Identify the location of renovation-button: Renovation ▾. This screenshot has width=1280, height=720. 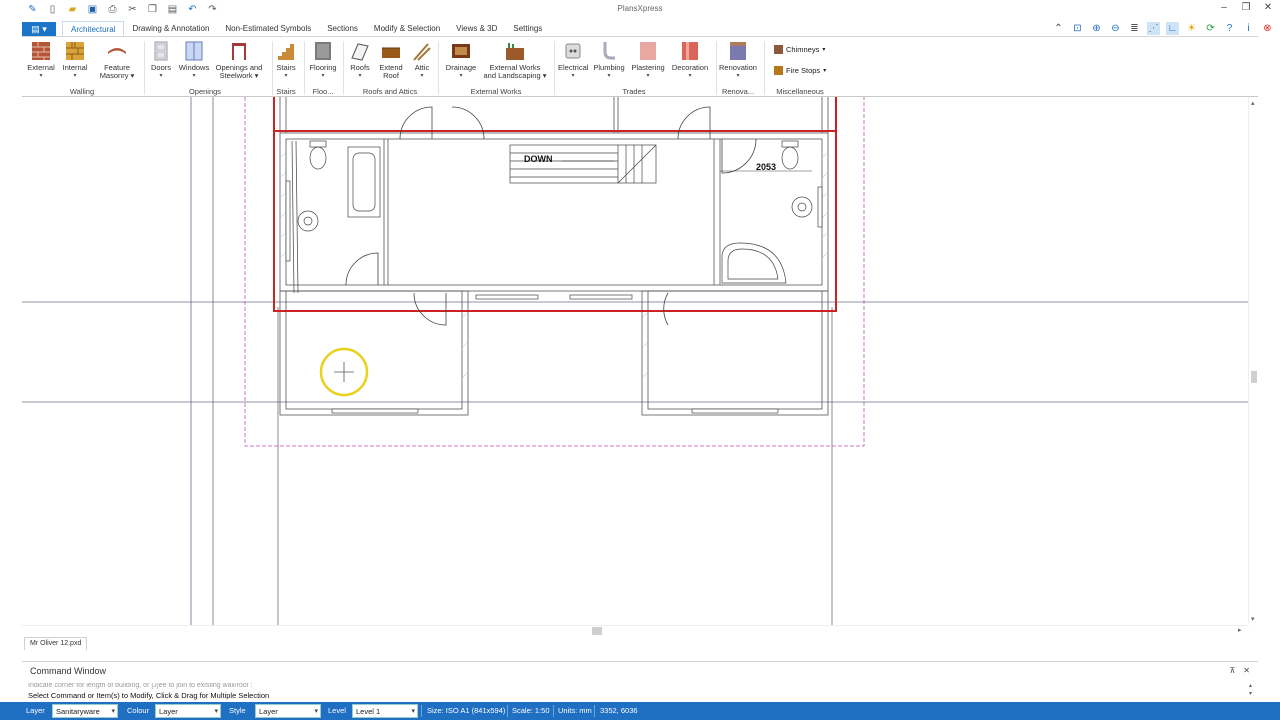
(738, 60).